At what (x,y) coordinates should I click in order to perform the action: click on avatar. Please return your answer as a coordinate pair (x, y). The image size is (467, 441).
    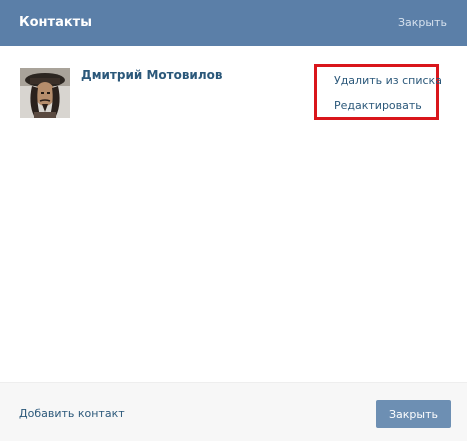
    Looking at the image, I should click on (45, 93).